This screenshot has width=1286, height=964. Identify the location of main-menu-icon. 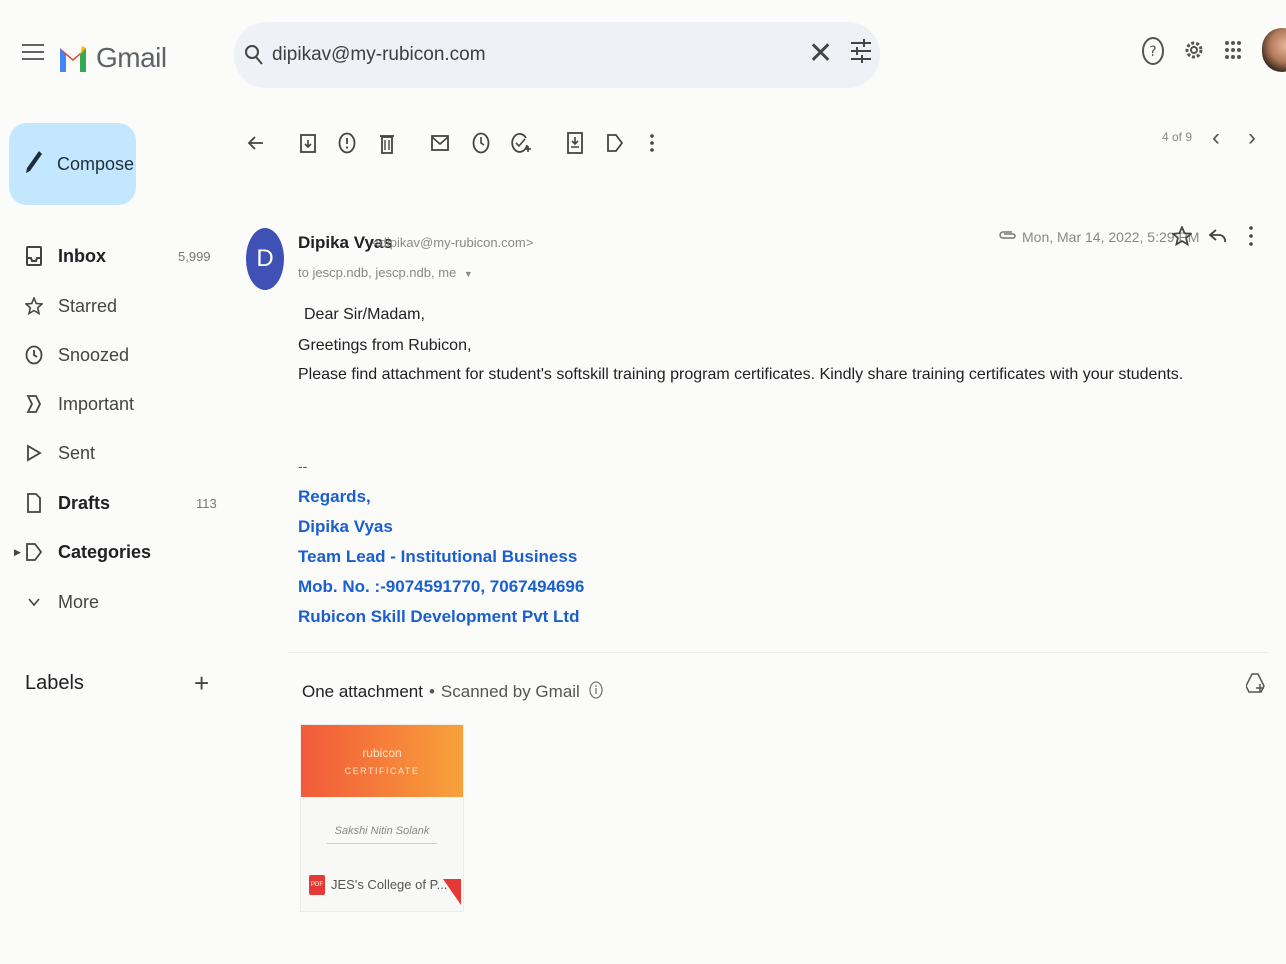
(33, 54).